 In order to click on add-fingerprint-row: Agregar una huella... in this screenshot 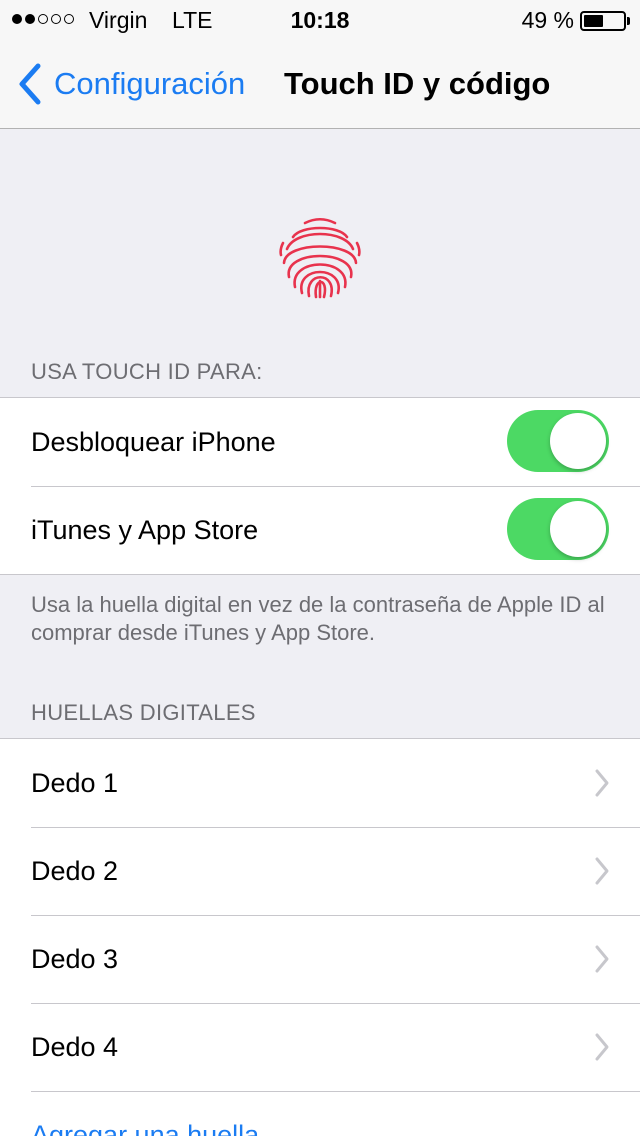, I will do `click(320, 1113)`.